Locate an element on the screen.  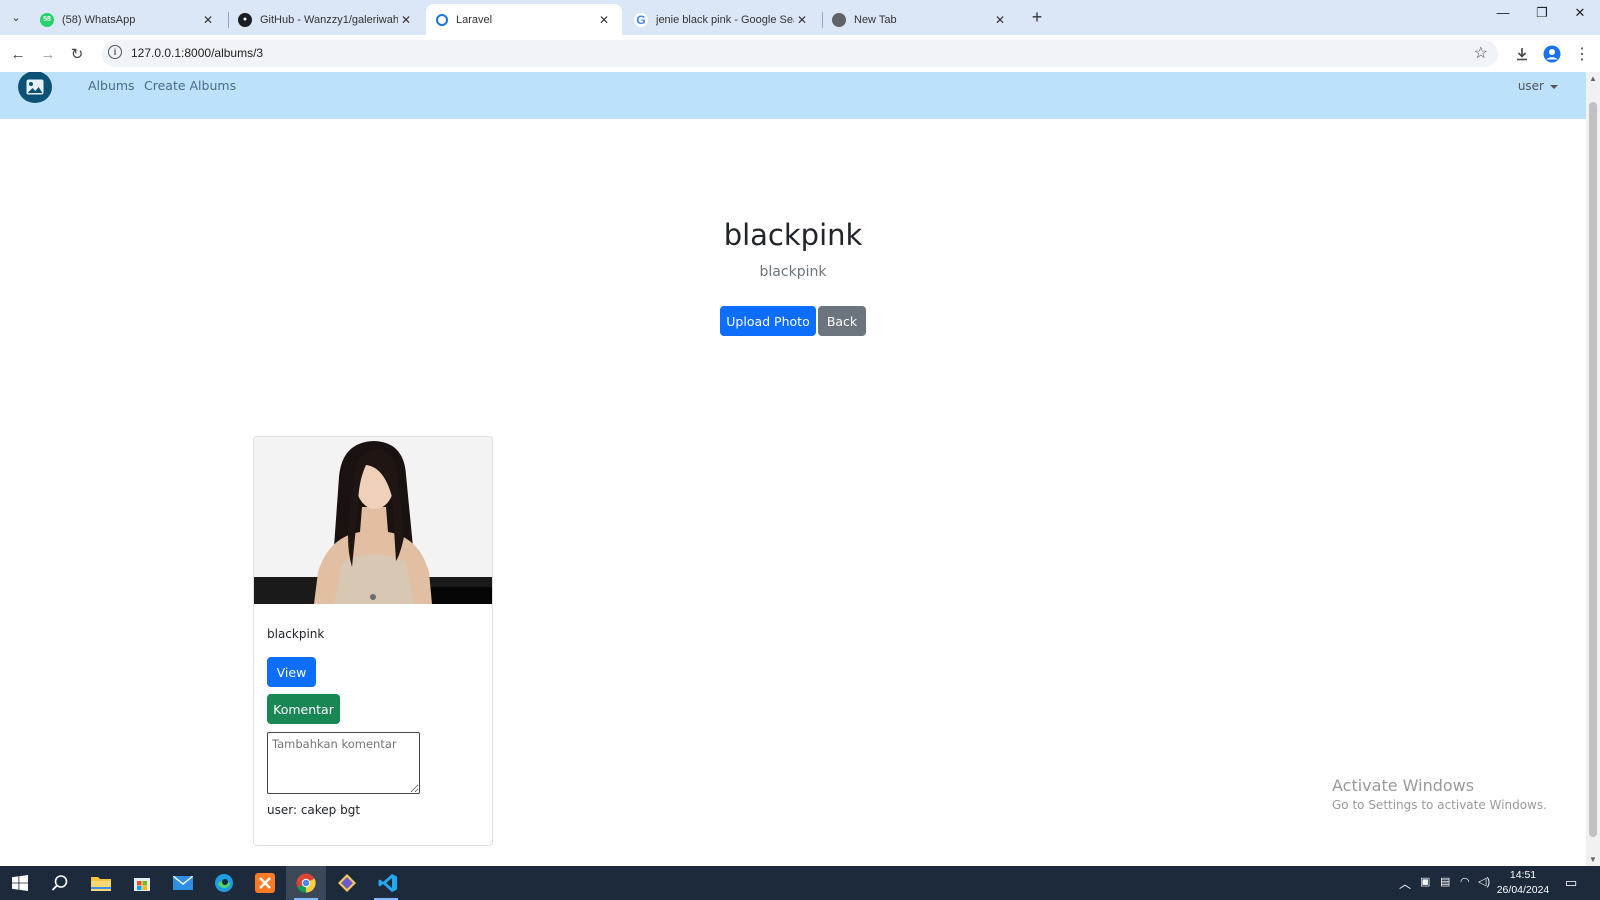
search-icon is located at coordinates (60, 883).